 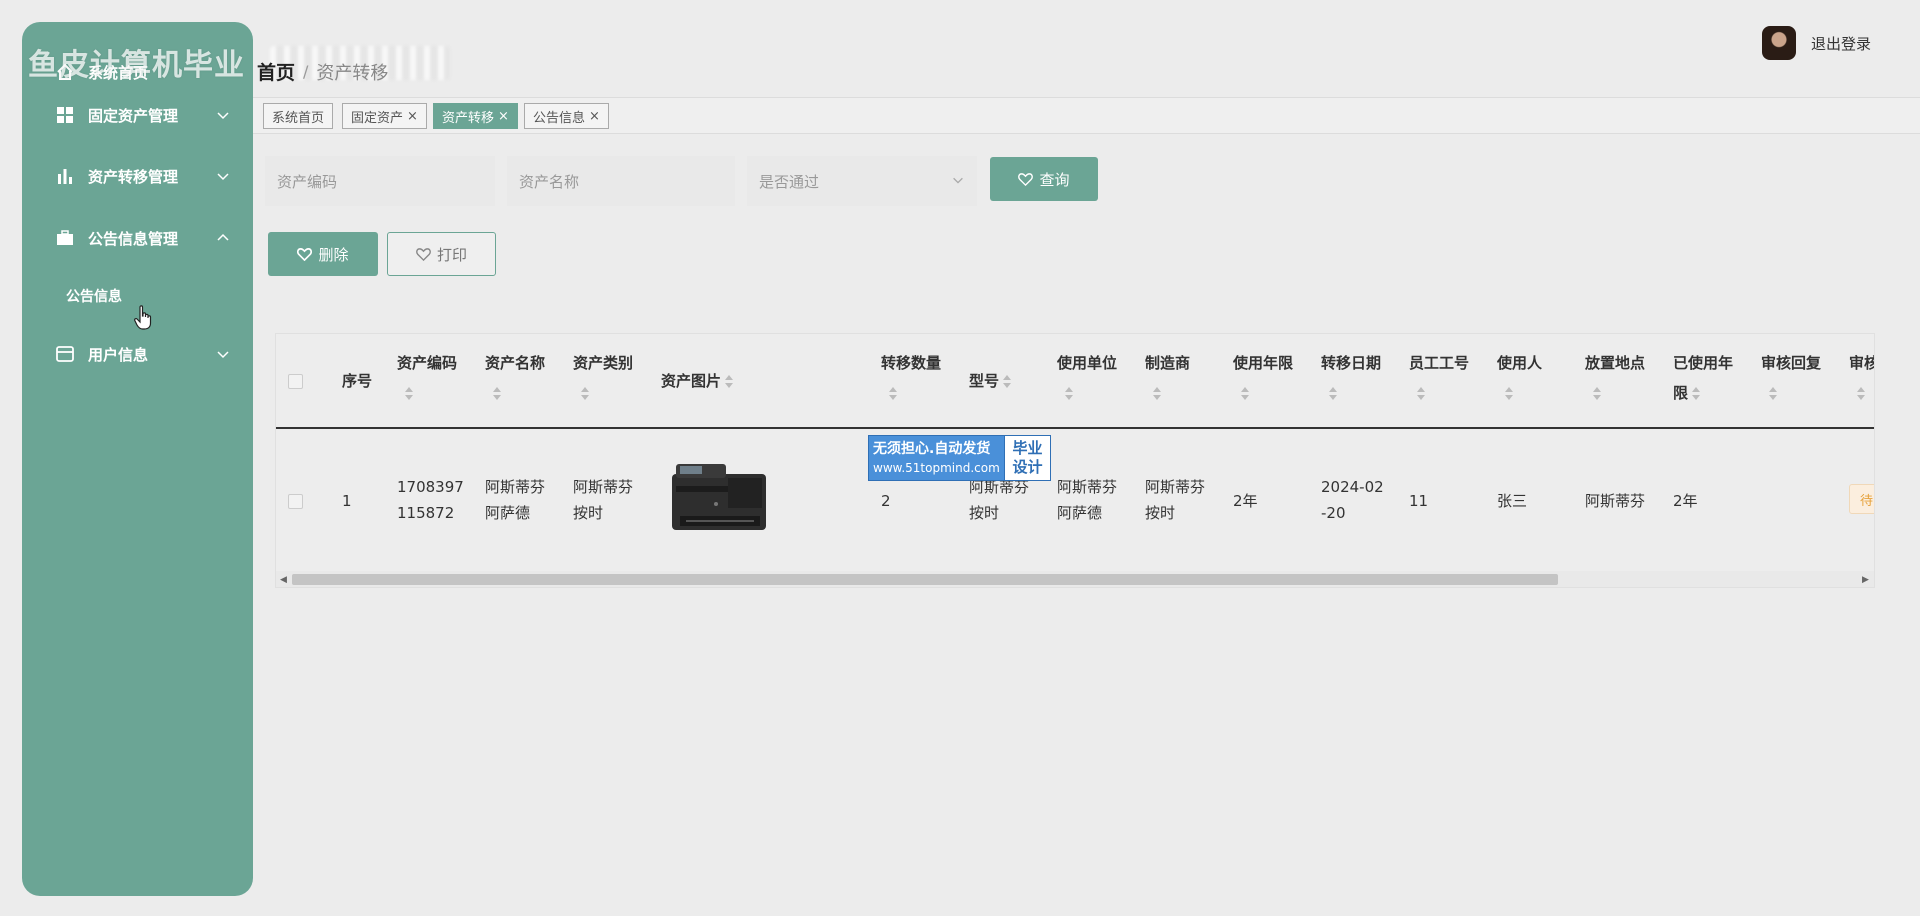 What do you see at coordinates (925, 579) in the screenshot?
I see `scrollbar-thumb` at bounding box center [925, 579].